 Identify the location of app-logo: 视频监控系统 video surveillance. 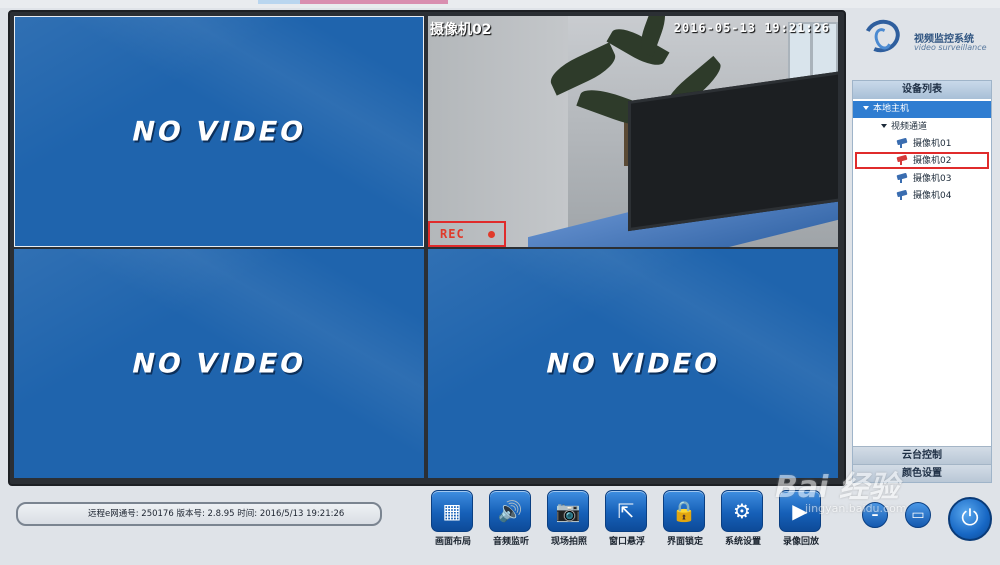
(923, 36).